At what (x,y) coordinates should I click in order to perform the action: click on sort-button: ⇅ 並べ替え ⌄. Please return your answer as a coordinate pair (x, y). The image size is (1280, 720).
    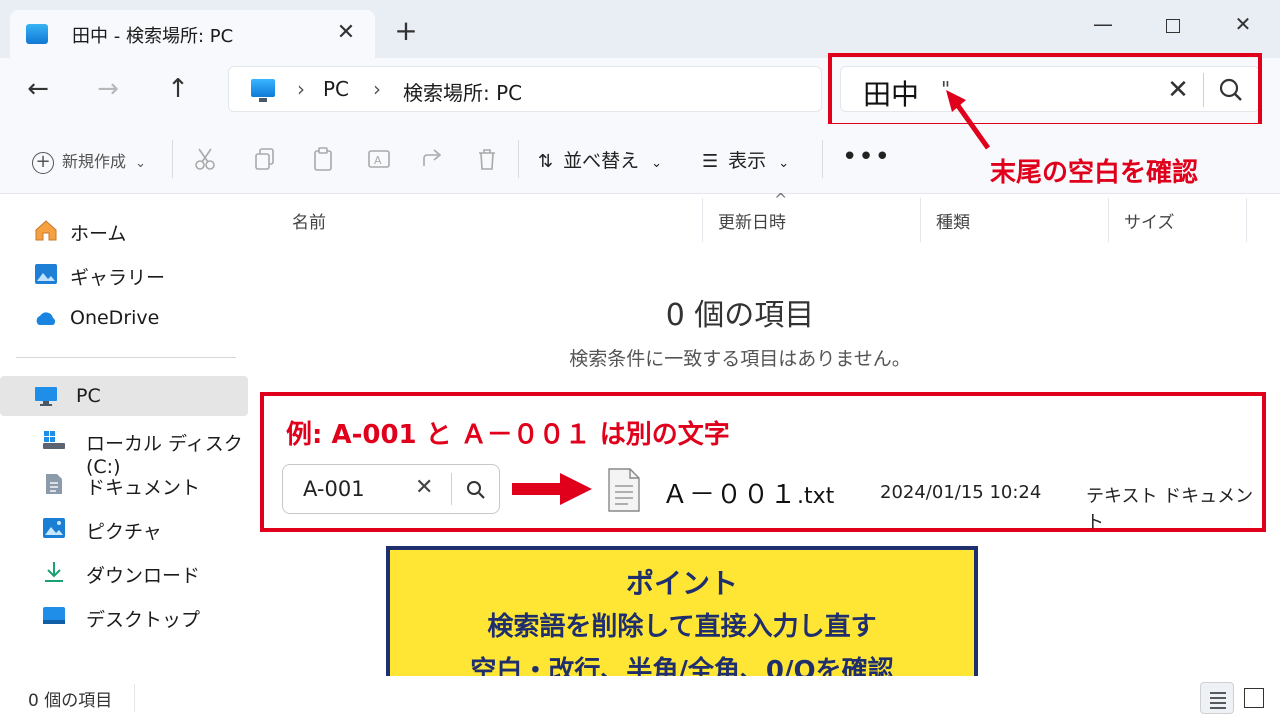
    Looking at the image, I should click on (600, 159).